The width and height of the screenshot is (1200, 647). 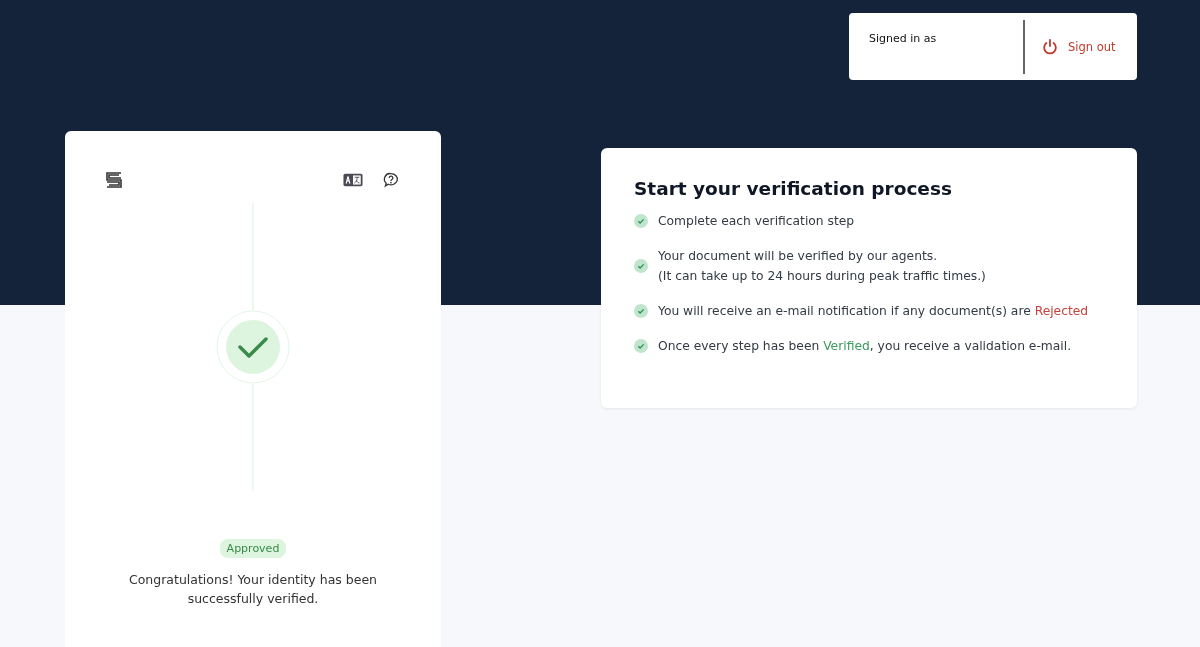 What do you see at coordinates (865, 346) in the screenshot?
I see `step-text: Once every step has been Verified, you receive a validation e-mail.` at bounding box center [865, 346].